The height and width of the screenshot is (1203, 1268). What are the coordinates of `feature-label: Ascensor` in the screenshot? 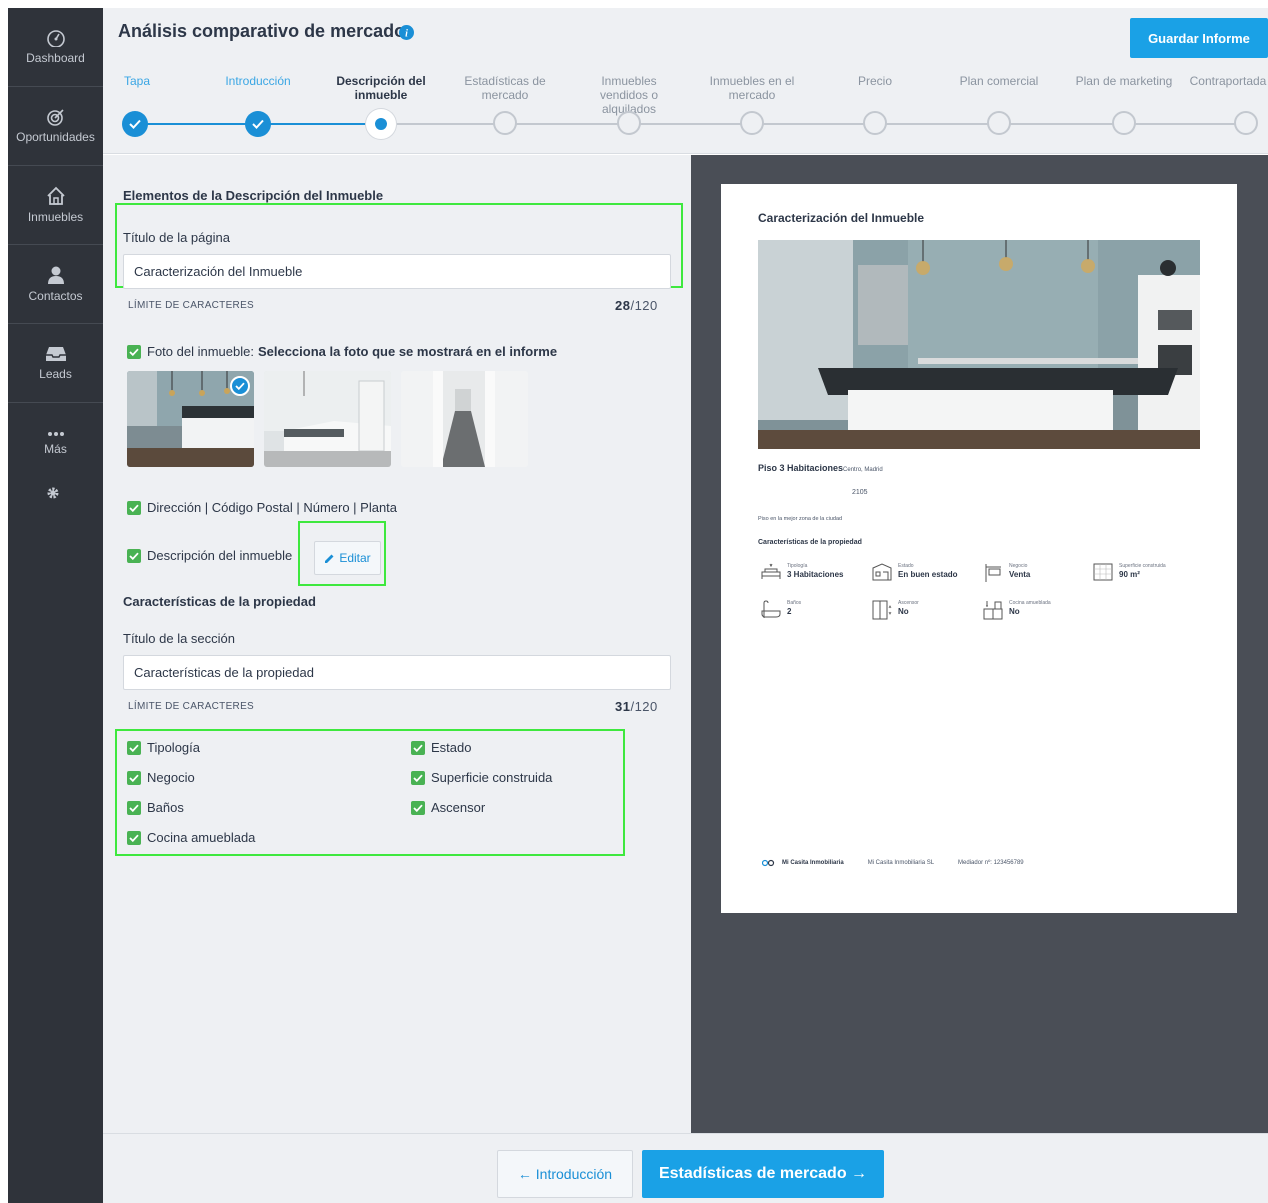 It's located at (458, 807).